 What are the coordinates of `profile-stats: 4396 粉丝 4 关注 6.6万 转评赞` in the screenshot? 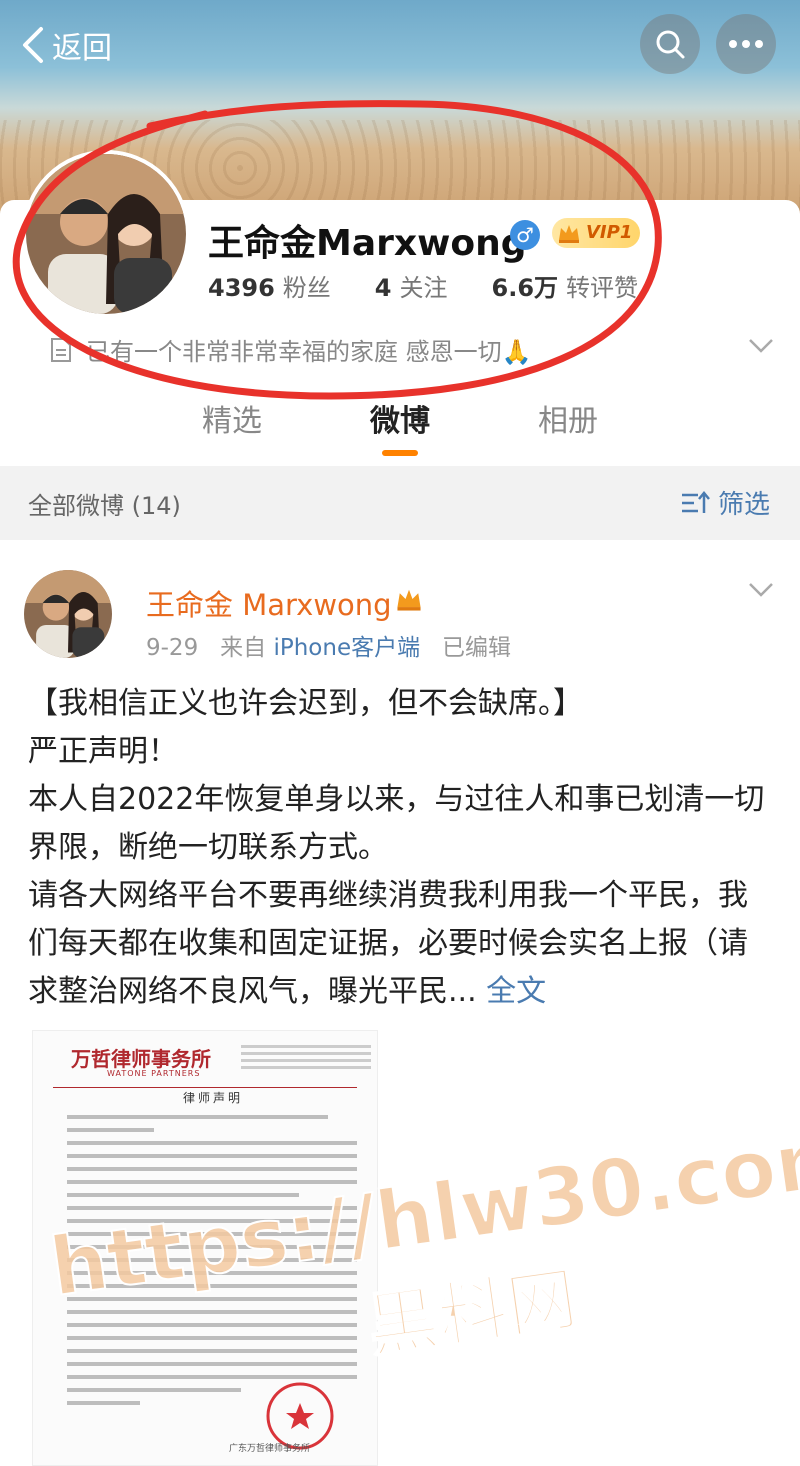 It's located at (423, 285).